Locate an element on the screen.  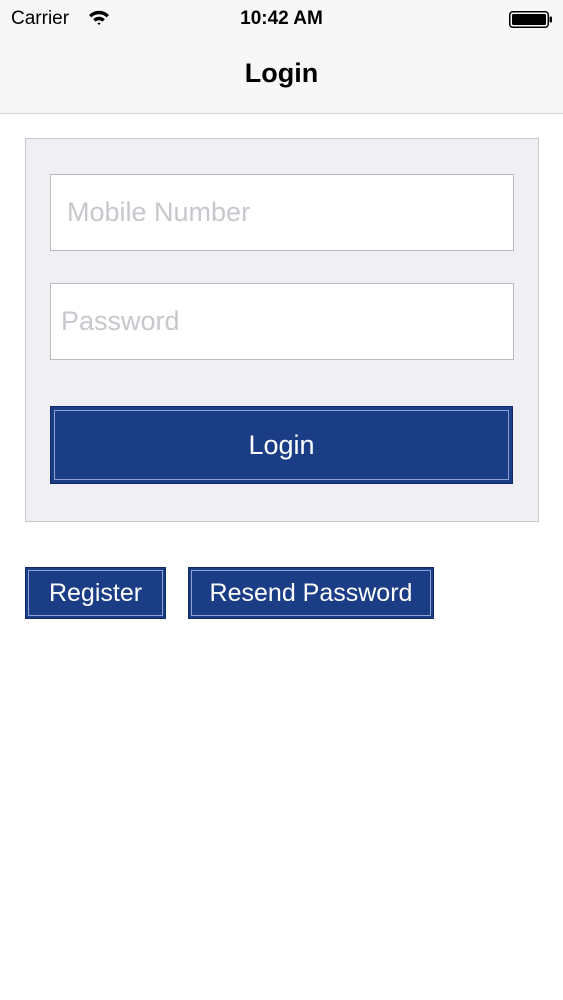
resend-password-button-label: Resend Password is located at coordinates (311, 592).